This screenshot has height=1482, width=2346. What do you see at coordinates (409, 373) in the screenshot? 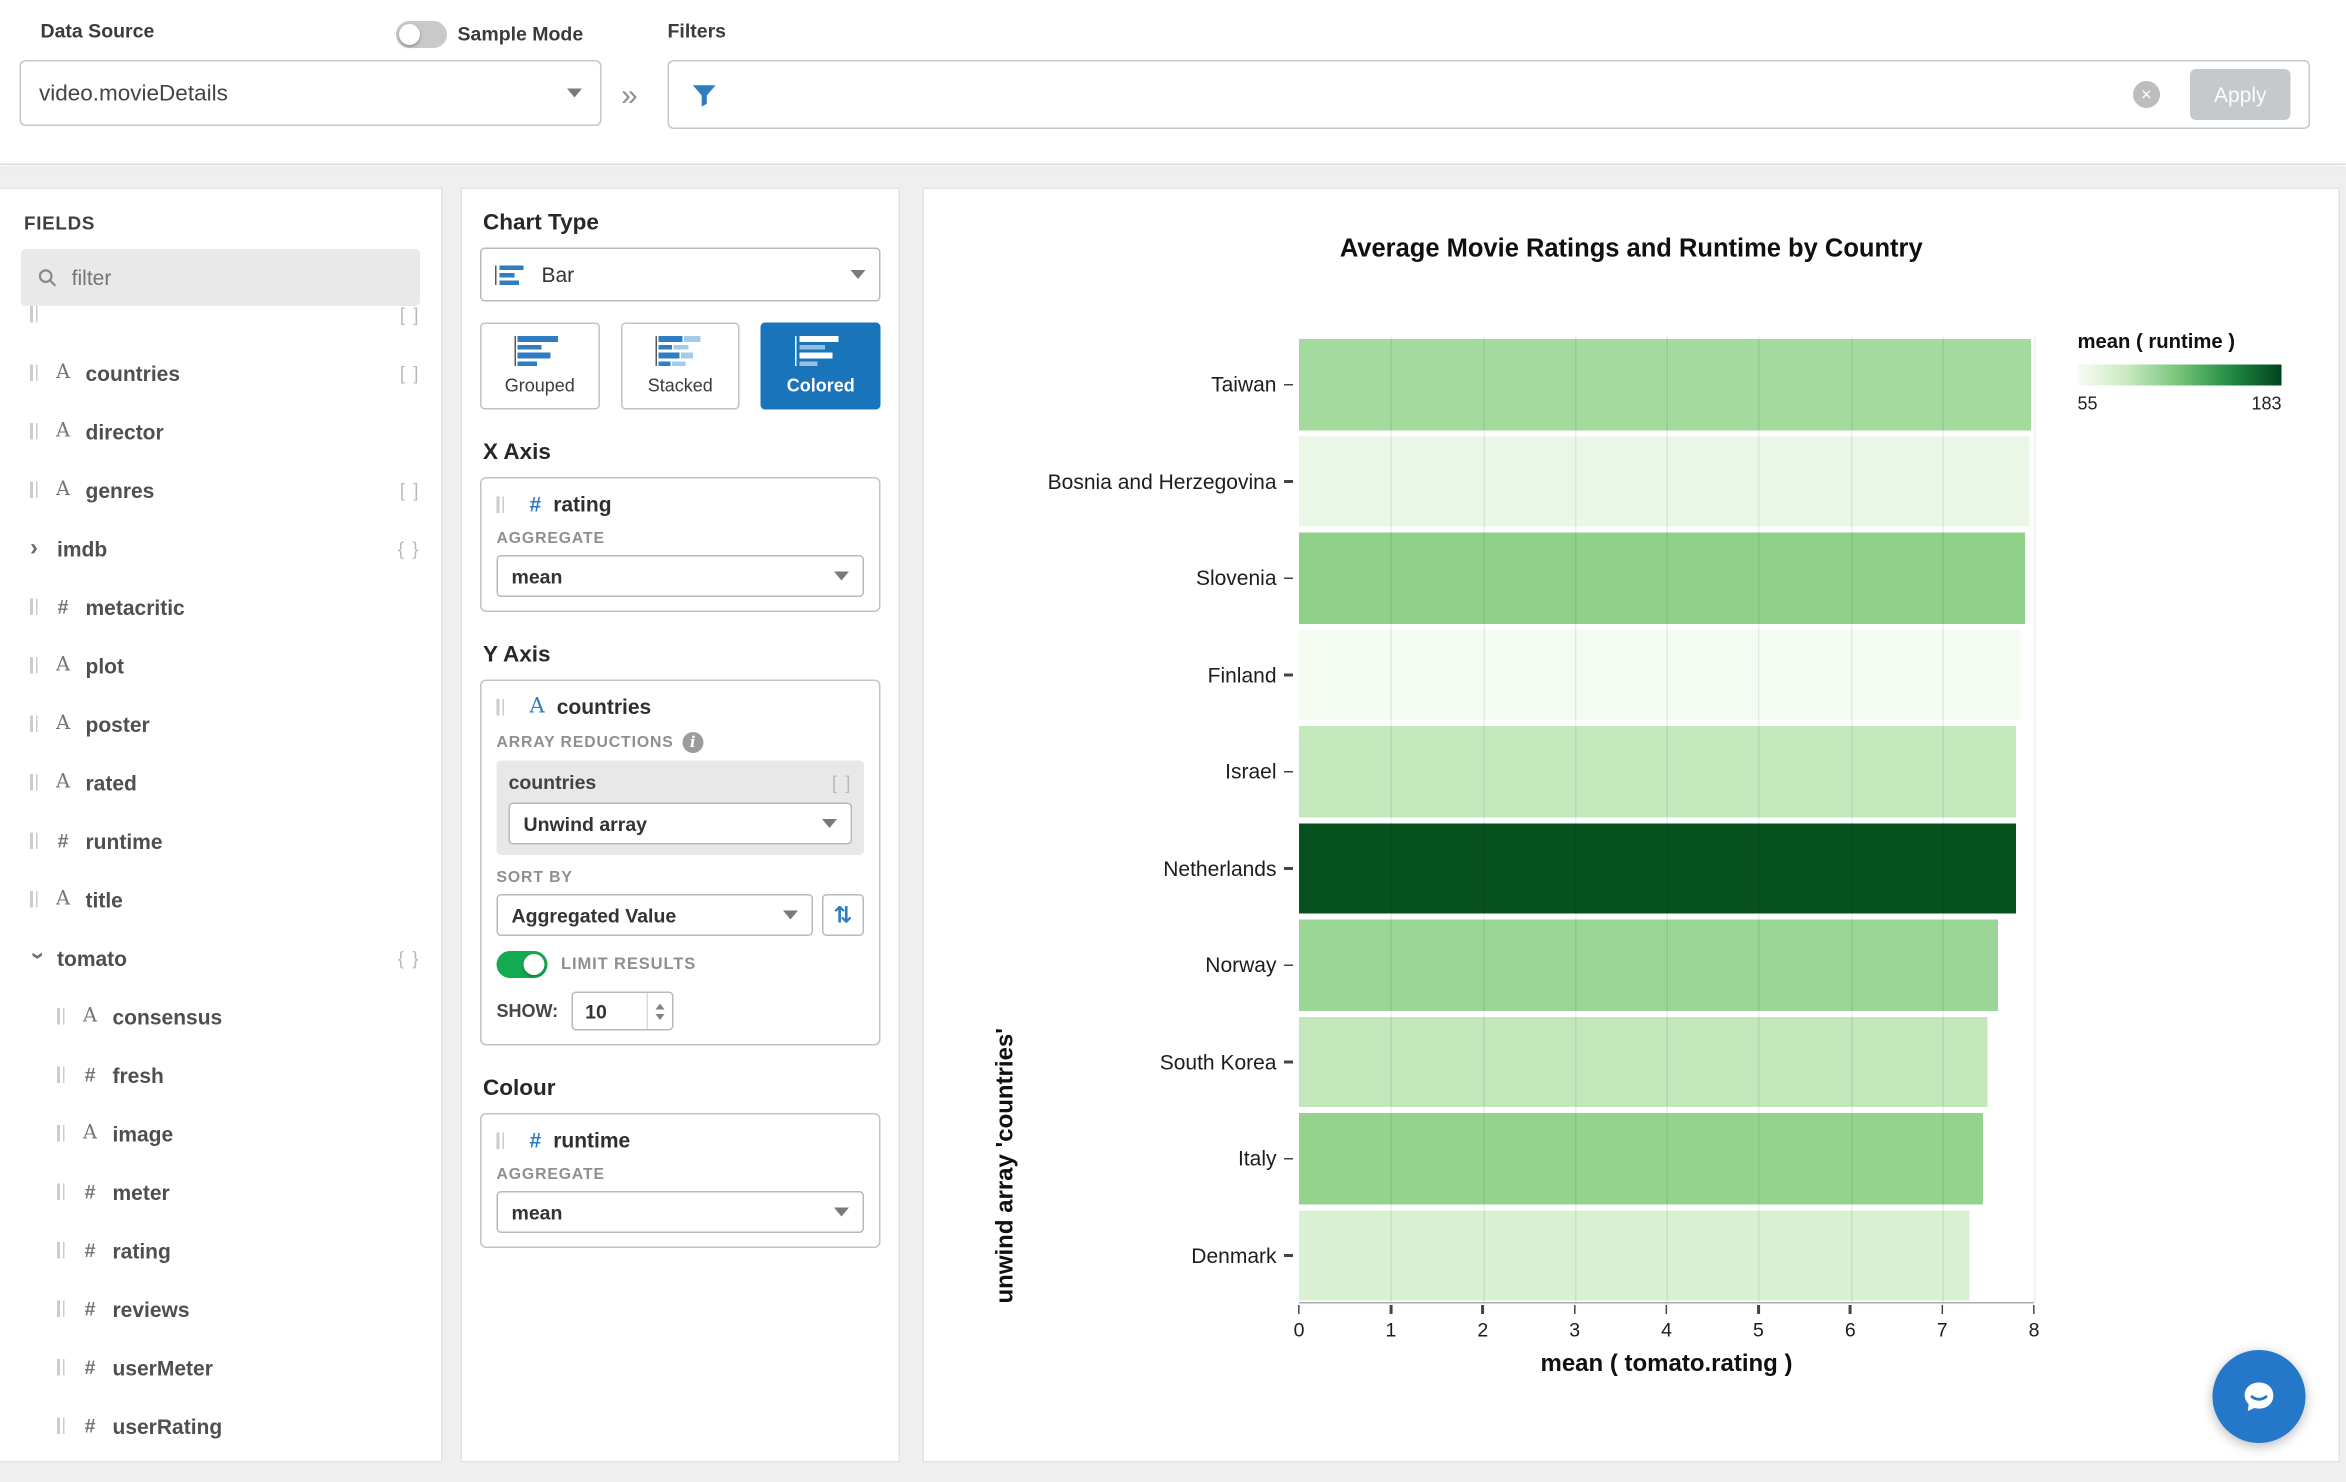
I see `field-type-badge: [ ]` at bounding box center [409, 373].